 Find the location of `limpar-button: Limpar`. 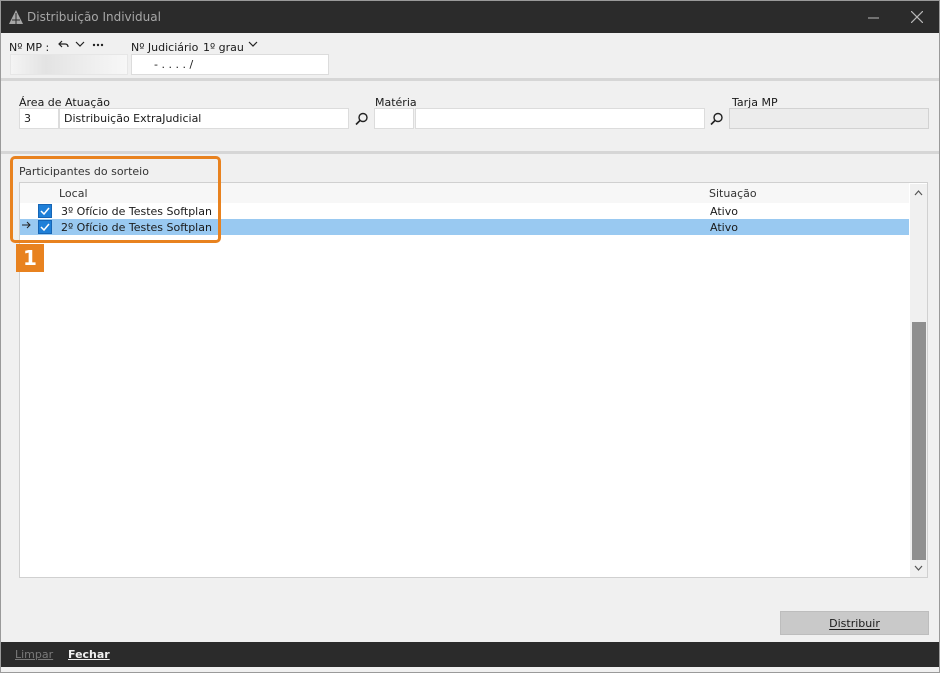

limpar-button: Limpar is located at coordinates (34, 654).